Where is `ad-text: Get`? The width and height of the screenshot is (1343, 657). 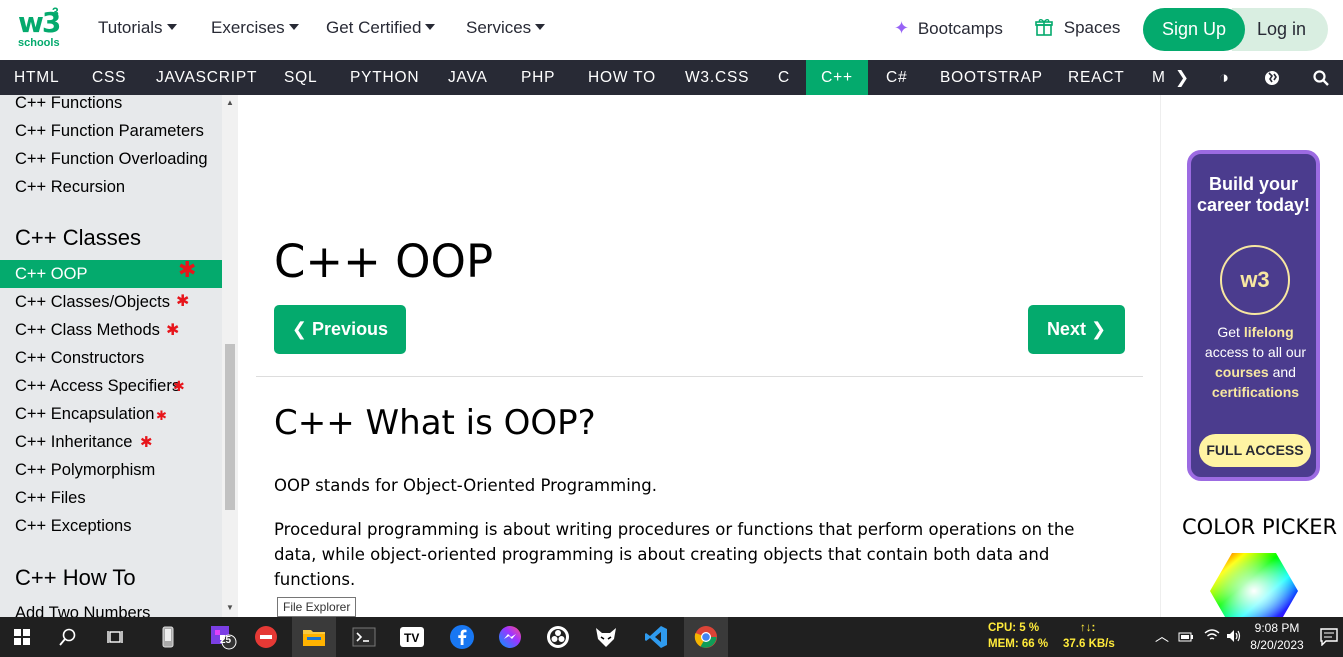
ad-text: Get is located at coordinates (1230, 332).